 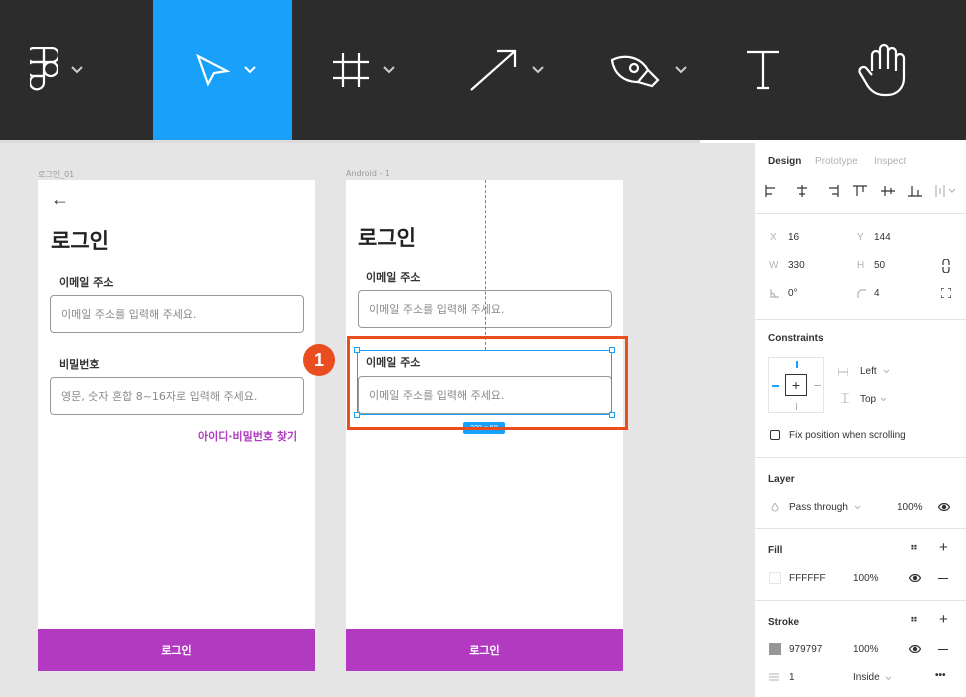 What do you see at coordinates (368, 173) in the screenshot?
I see `frame-label-android-1: Android - 1` at bounding box center [368, 173].